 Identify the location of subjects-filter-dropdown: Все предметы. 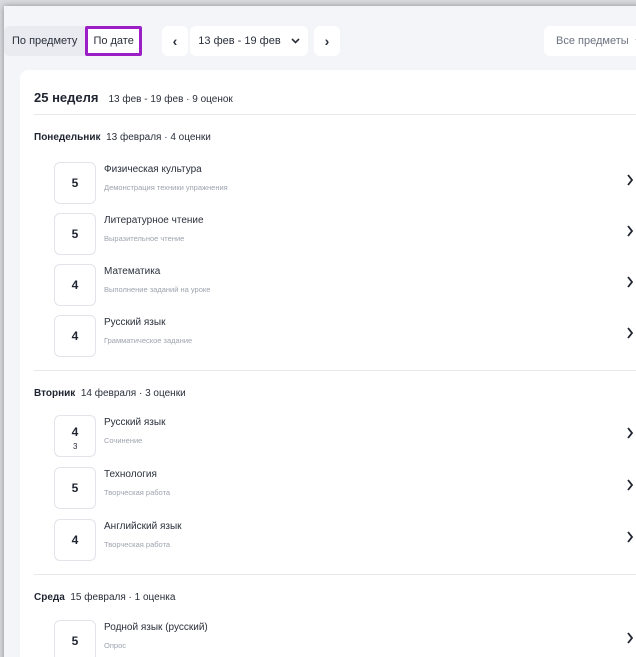
(590, 41).